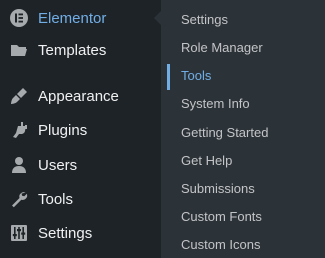 The width and height of the screenshot is (325, 258). I want to click on submenu-item-custom-icons: Custom Icons, so click(243, 244).